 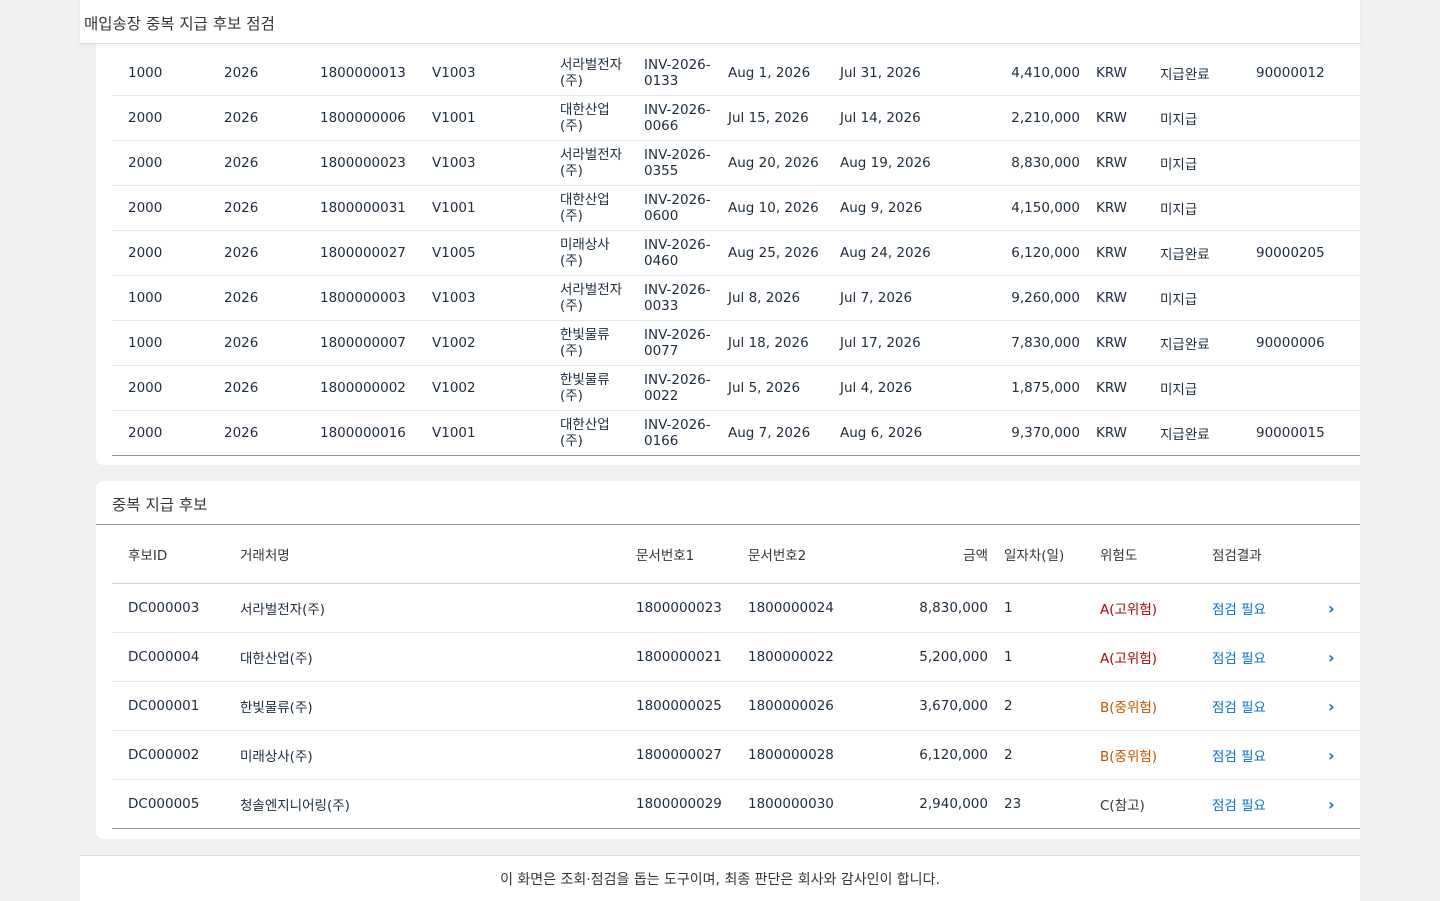 What do you see at coordinates (1045, 297) in the screenshot?
I see `cell-amount: 9,260,000` at bounding box center [1045, 297].